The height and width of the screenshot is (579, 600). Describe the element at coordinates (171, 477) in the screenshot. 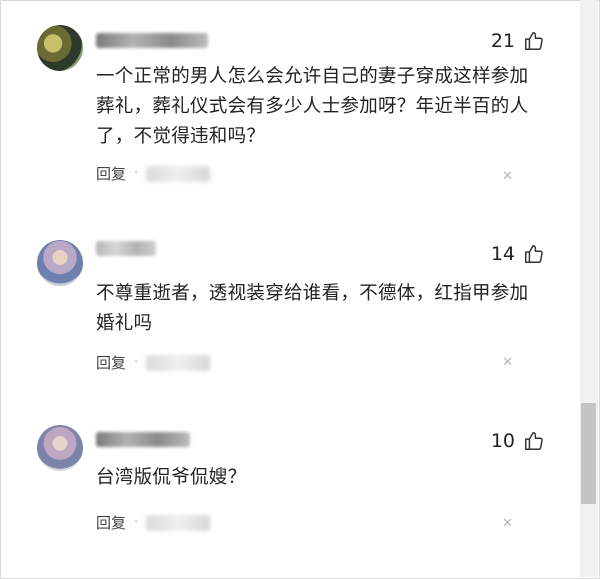

I see `comment-text: 台湾版侃爷侃嫂？` at that location.